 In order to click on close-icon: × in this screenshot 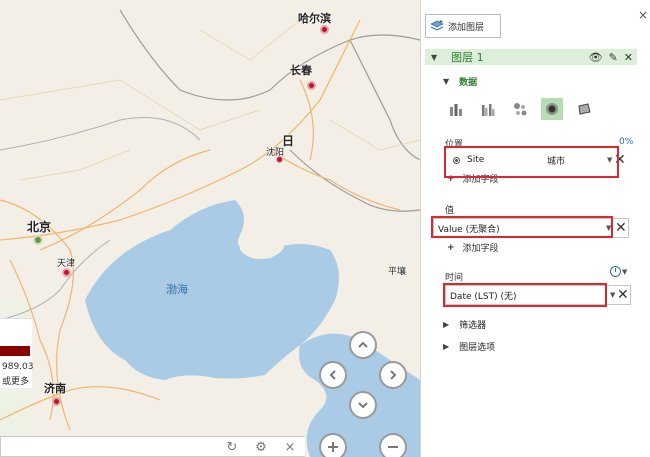, I will do `click(290, 448)`.